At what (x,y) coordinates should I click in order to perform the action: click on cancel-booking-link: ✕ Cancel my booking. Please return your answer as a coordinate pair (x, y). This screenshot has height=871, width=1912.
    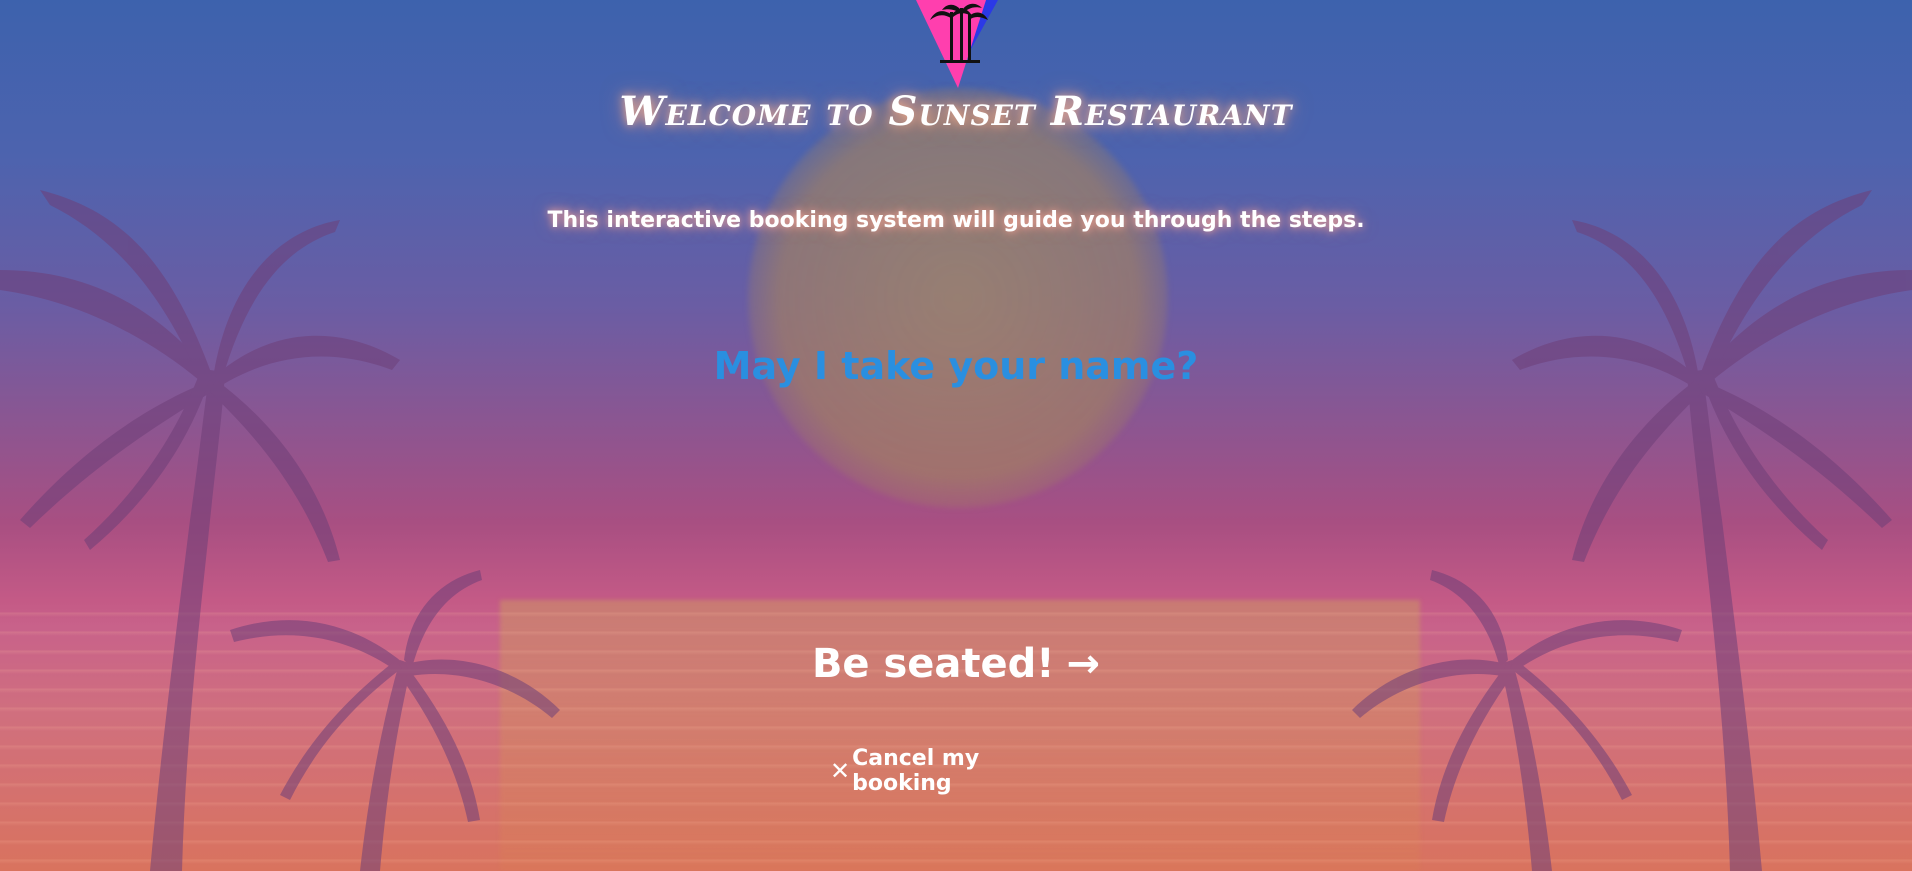
    Looking at the image, I should click on (956, 771).